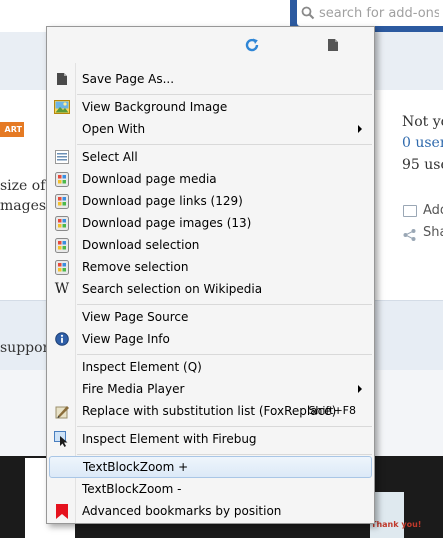 The image size is (443, 538). I want to click on share-link: Sha, so click(433, 232).